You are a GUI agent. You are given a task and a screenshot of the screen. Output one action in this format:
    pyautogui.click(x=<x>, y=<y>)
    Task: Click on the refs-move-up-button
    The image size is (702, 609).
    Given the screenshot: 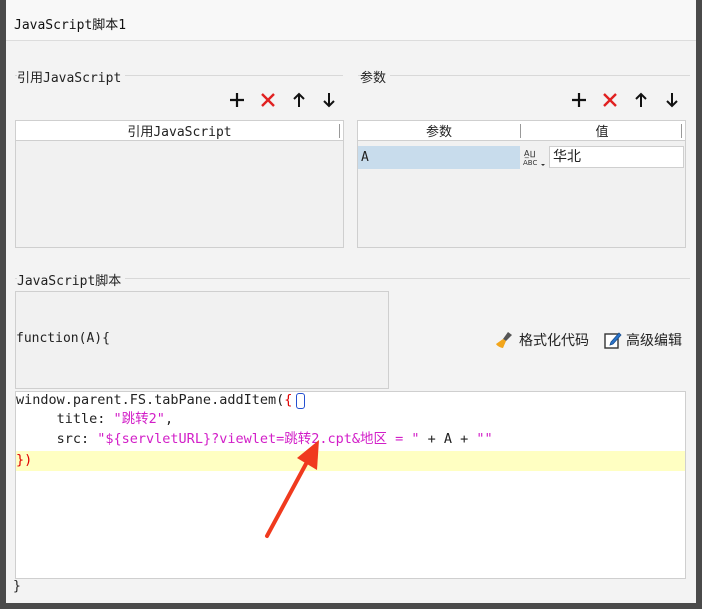 What is the action you would take?
    pyautogui.click(x=299, y=100)
    